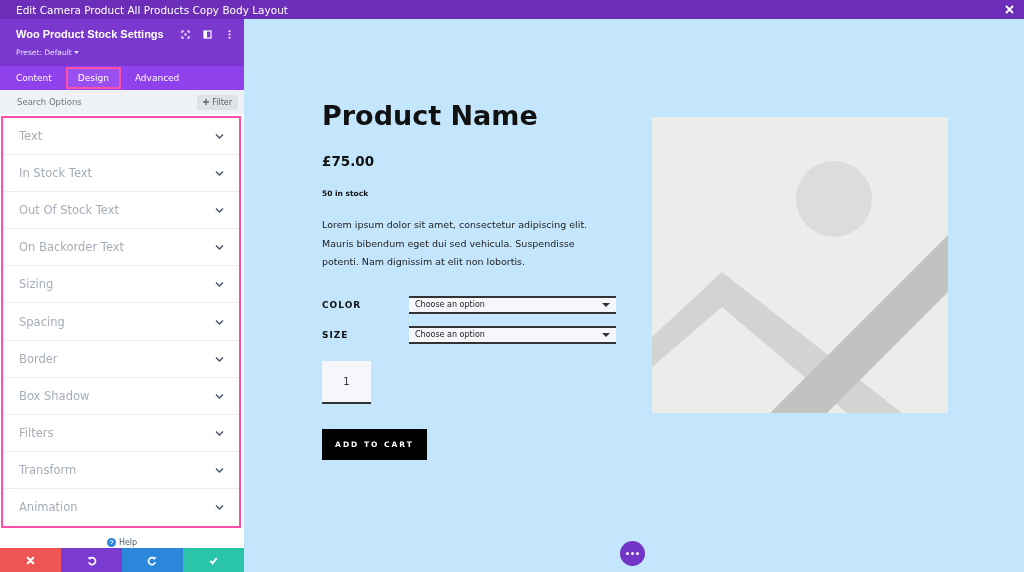 This screenshot has height=572, width=1024. I want to click on redo-icon, so click(152, 560).